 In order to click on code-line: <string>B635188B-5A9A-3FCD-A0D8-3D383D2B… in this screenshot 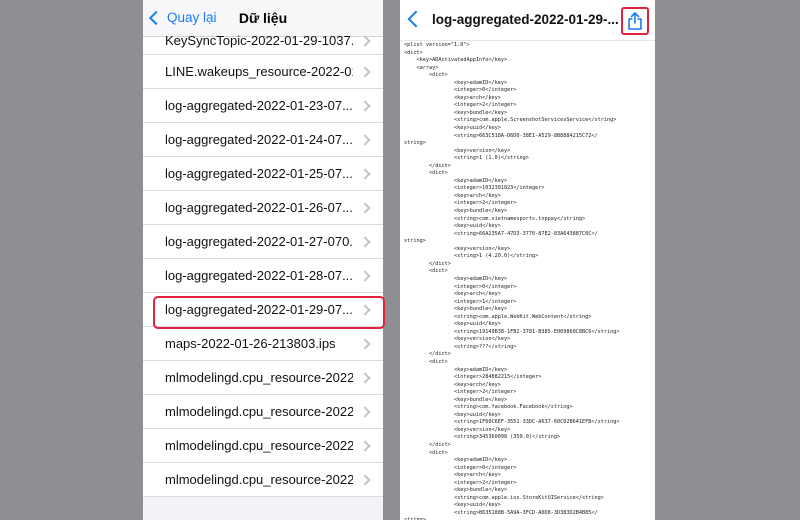, I will do `click(501, 512)`.